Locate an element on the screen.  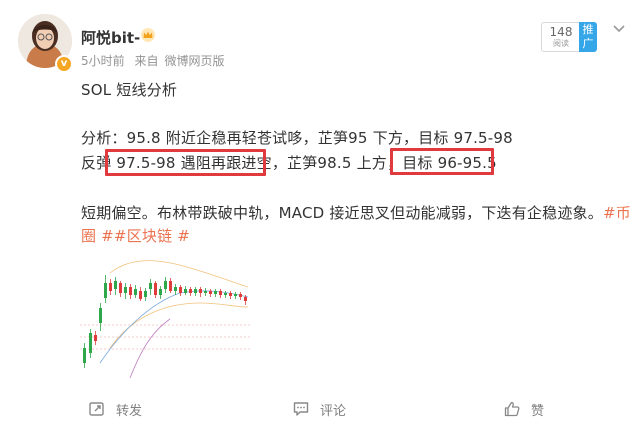
comment-label: 评论 is located at coordinates (333, 411).